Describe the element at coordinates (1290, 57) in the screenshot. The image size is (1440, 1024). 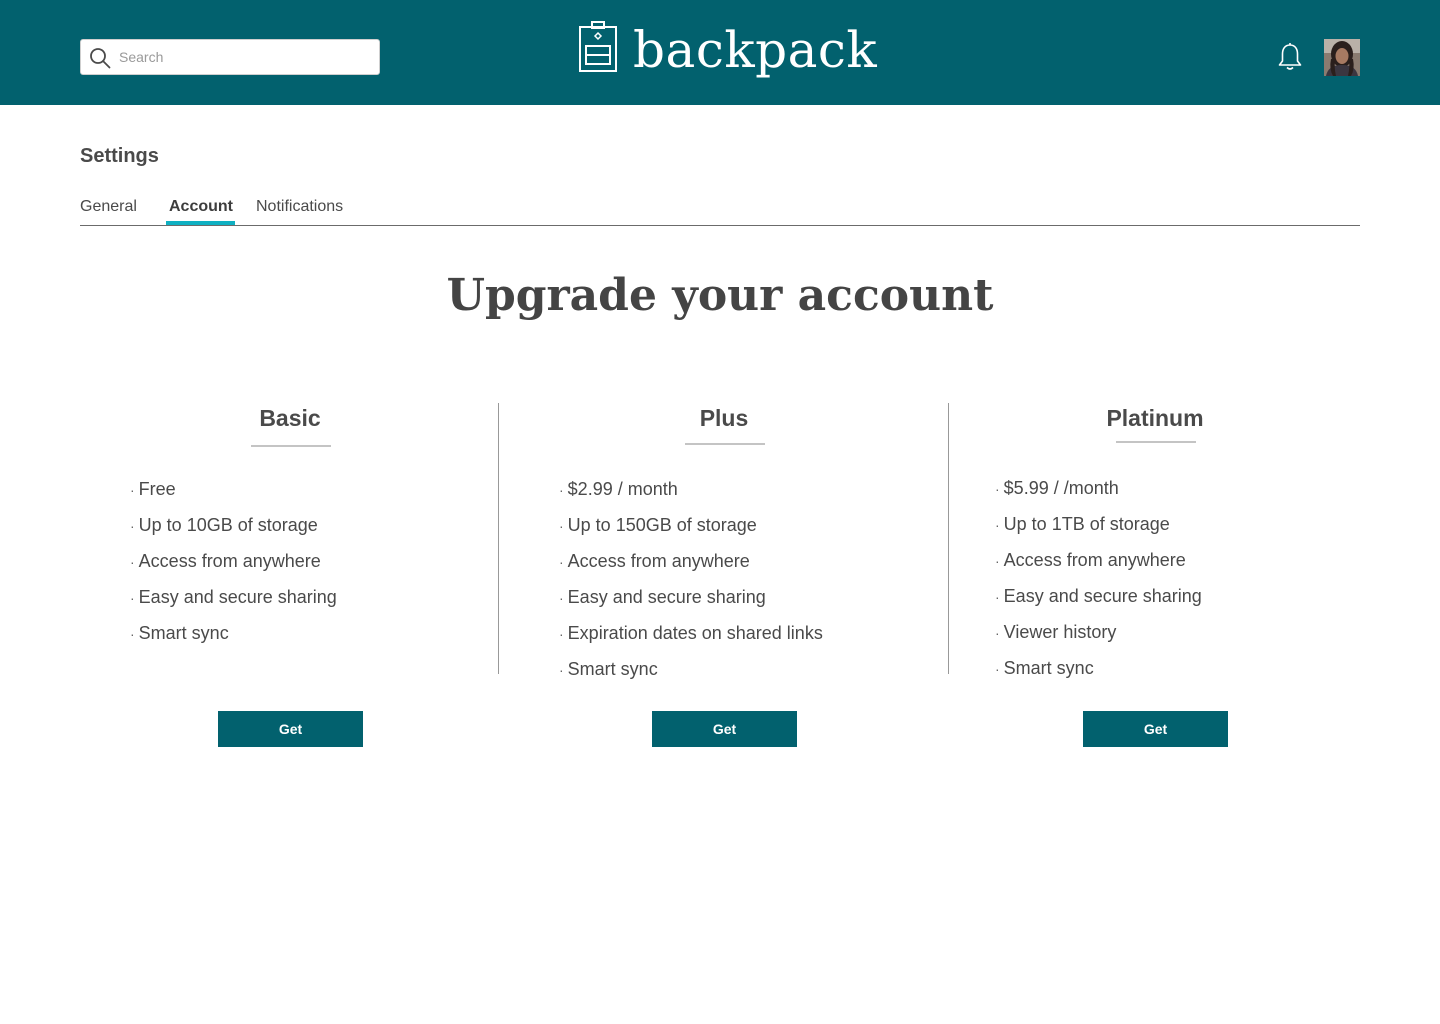
I see `bell-icon` at that location.